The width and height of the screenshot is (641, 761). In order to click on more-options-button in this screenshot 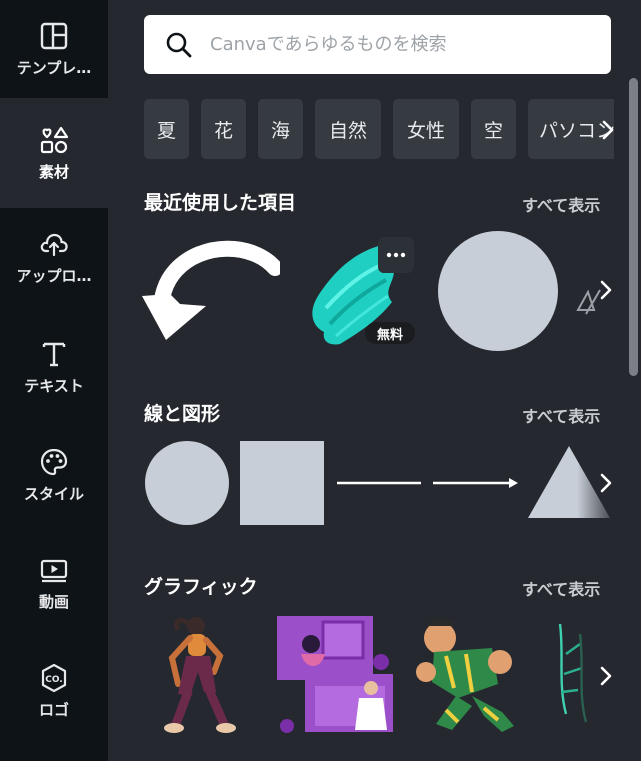, I will do `click(396, 255)`.